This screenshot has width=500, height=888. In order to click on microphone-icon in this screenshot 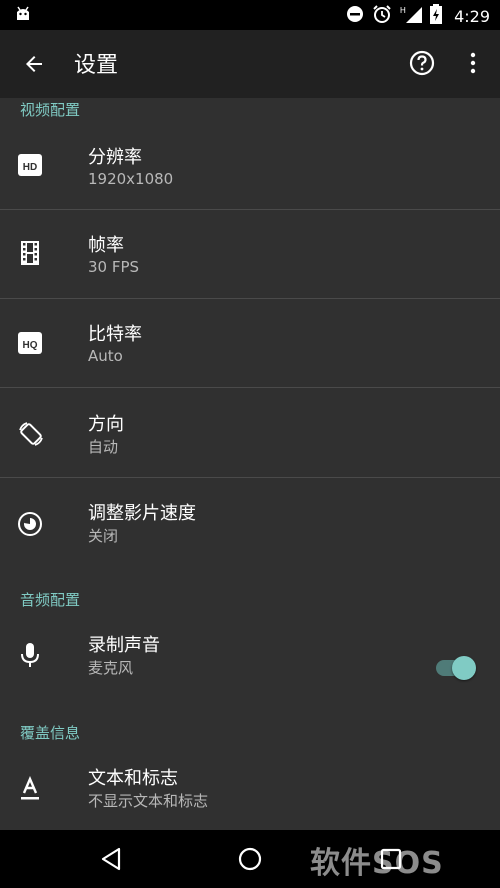, I will do `click(32, 655)`.